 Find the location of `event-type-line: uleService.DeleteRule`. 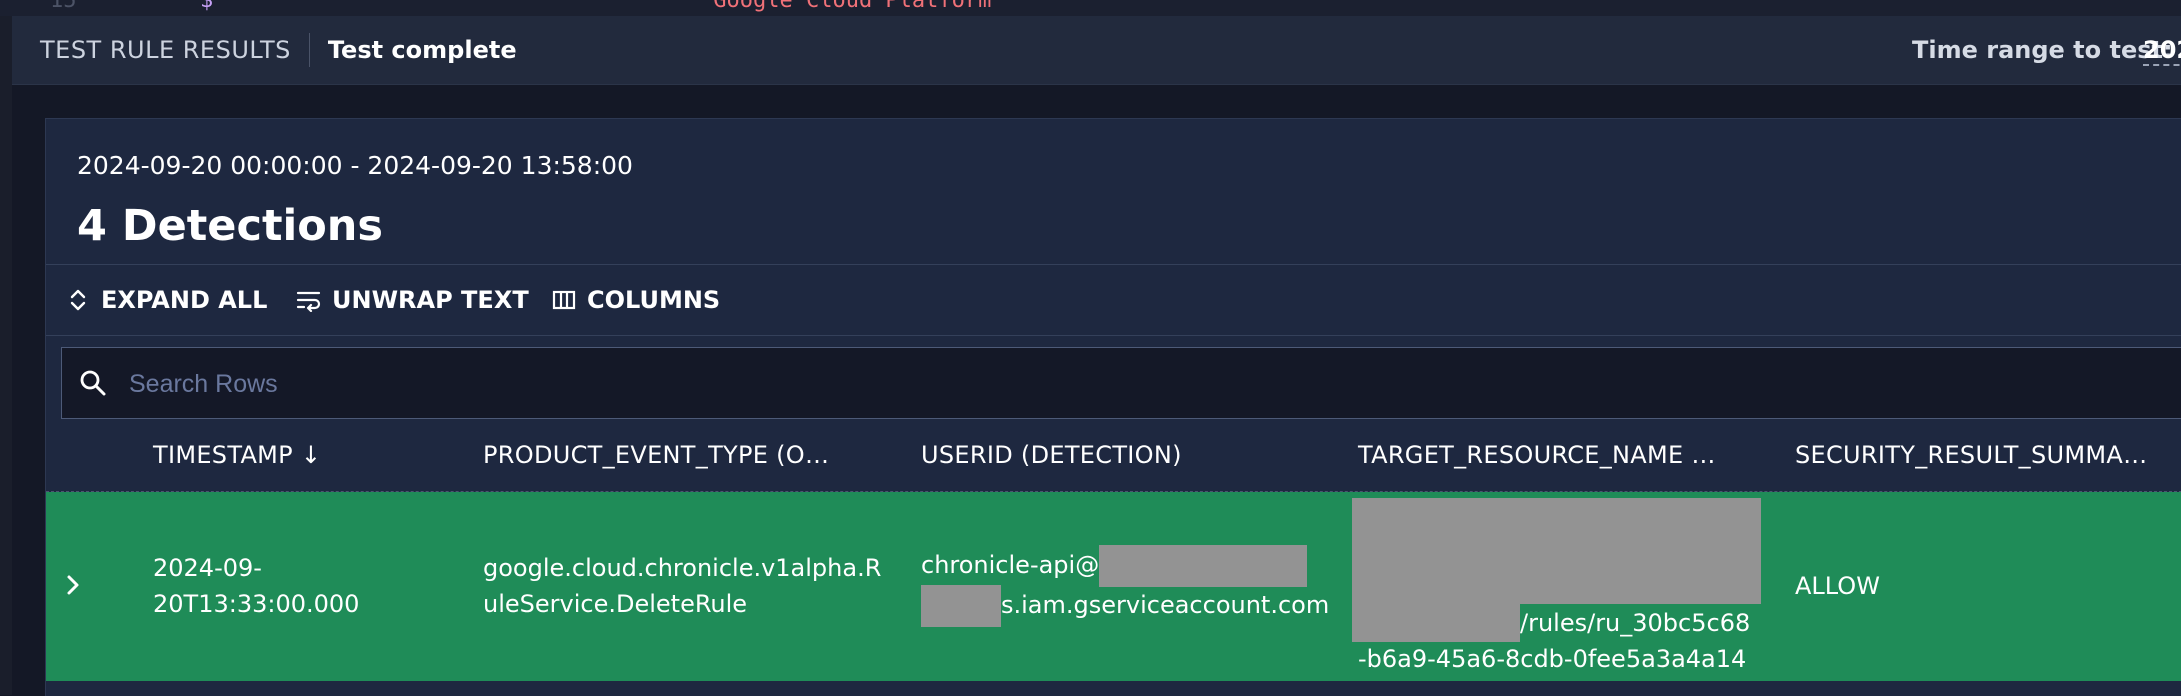

event-type-line: uleService.DeleteRule is located at coordinates (615, 604).